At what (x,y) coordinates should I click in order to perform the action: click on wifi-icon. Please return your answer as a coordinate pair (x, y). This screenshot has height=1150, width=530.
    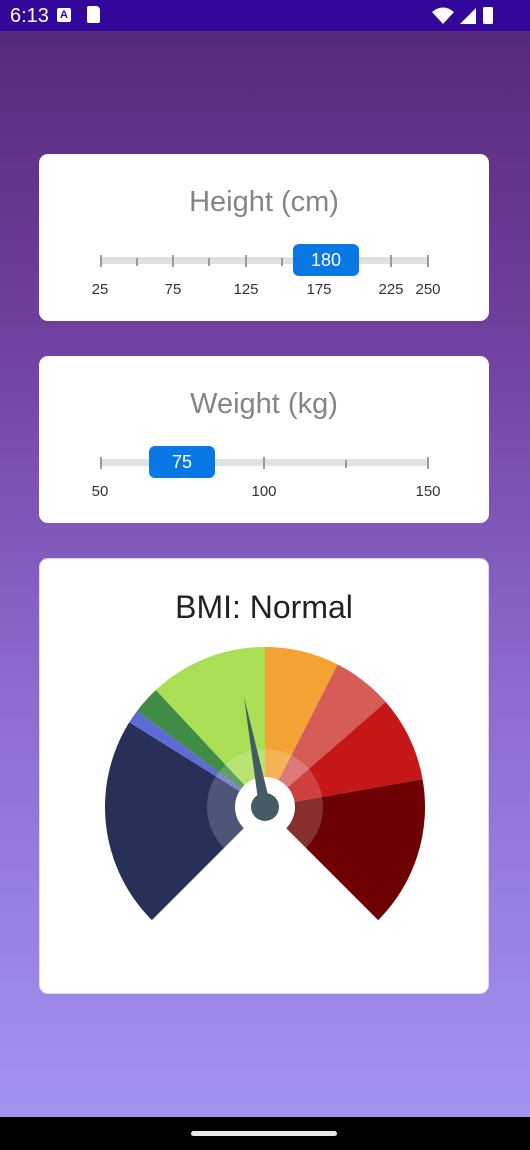
    Looking at the image, I should click on (443, 15).